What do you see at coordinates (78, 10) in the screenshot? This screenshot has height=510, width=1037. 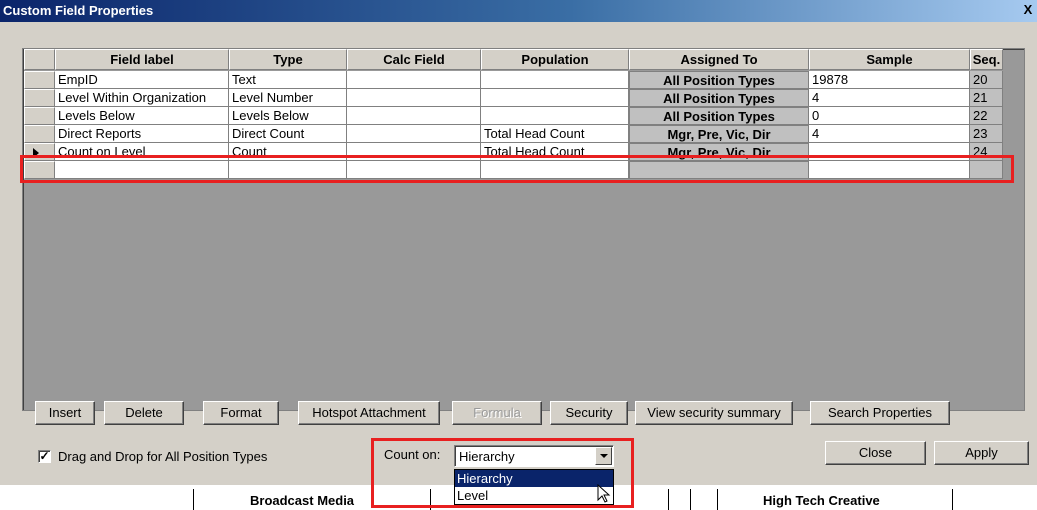 I see `window-title: Custom Field Properties` at bounding box center [78, 10].